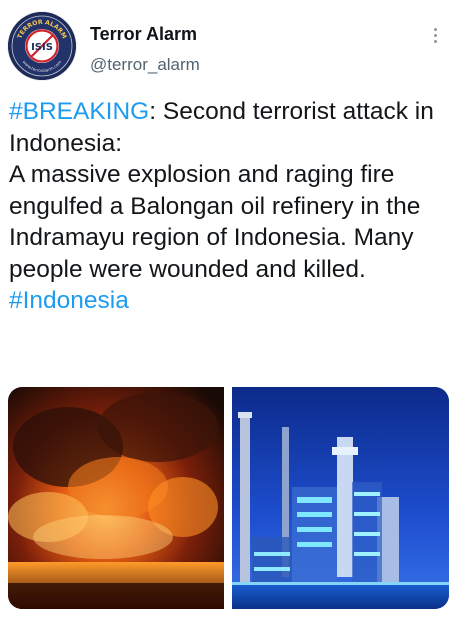 This screenshot has width=457, height=617. What do you see at coordinates (69, 300) in the screenshot?
I see `hashtag-indonesia: #Indonesia` at bounding box center [69, 300].